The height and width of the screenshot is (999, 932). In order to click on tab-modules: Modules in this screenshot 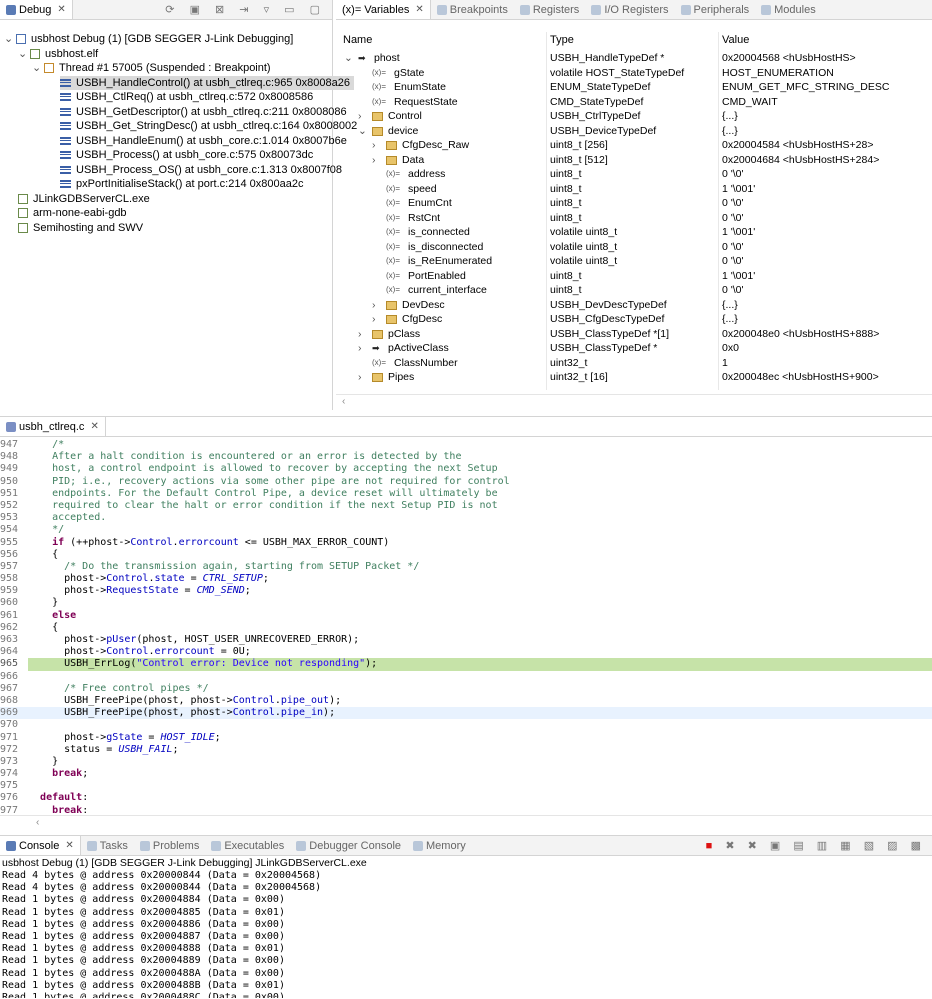, I will do `click(788, 9)`.